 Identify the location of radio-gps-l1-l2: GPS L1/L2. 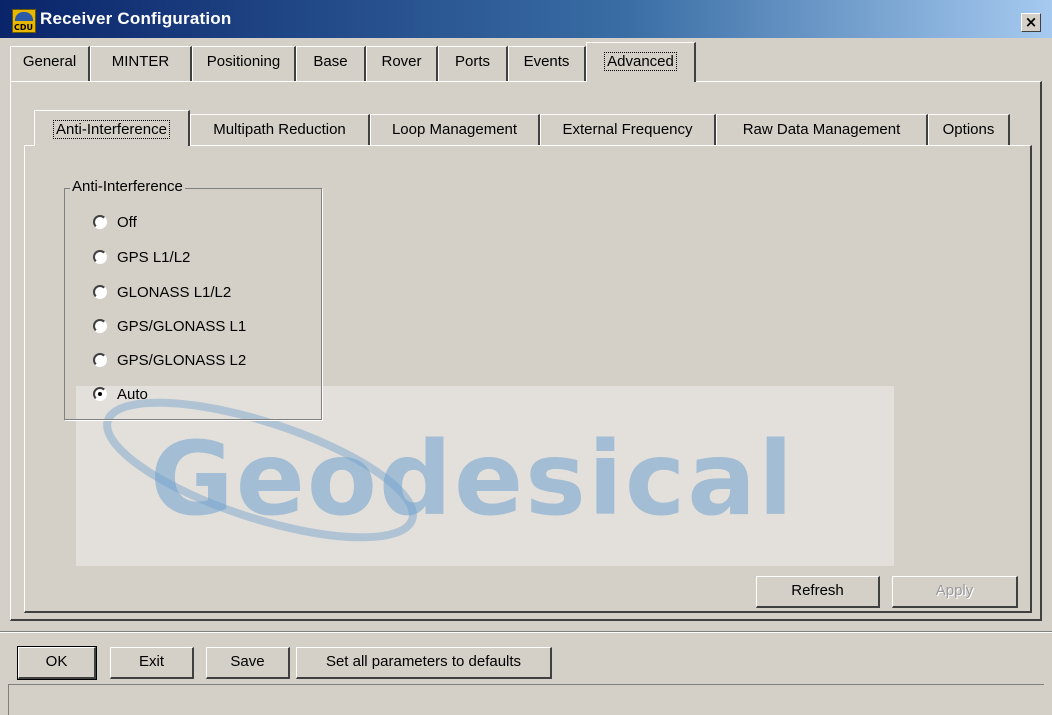
(141, 258).